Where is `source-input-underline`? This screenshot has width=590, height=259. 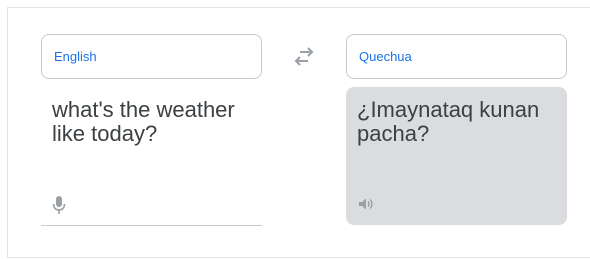
source-input-underline is located at coordinates (151, 225).